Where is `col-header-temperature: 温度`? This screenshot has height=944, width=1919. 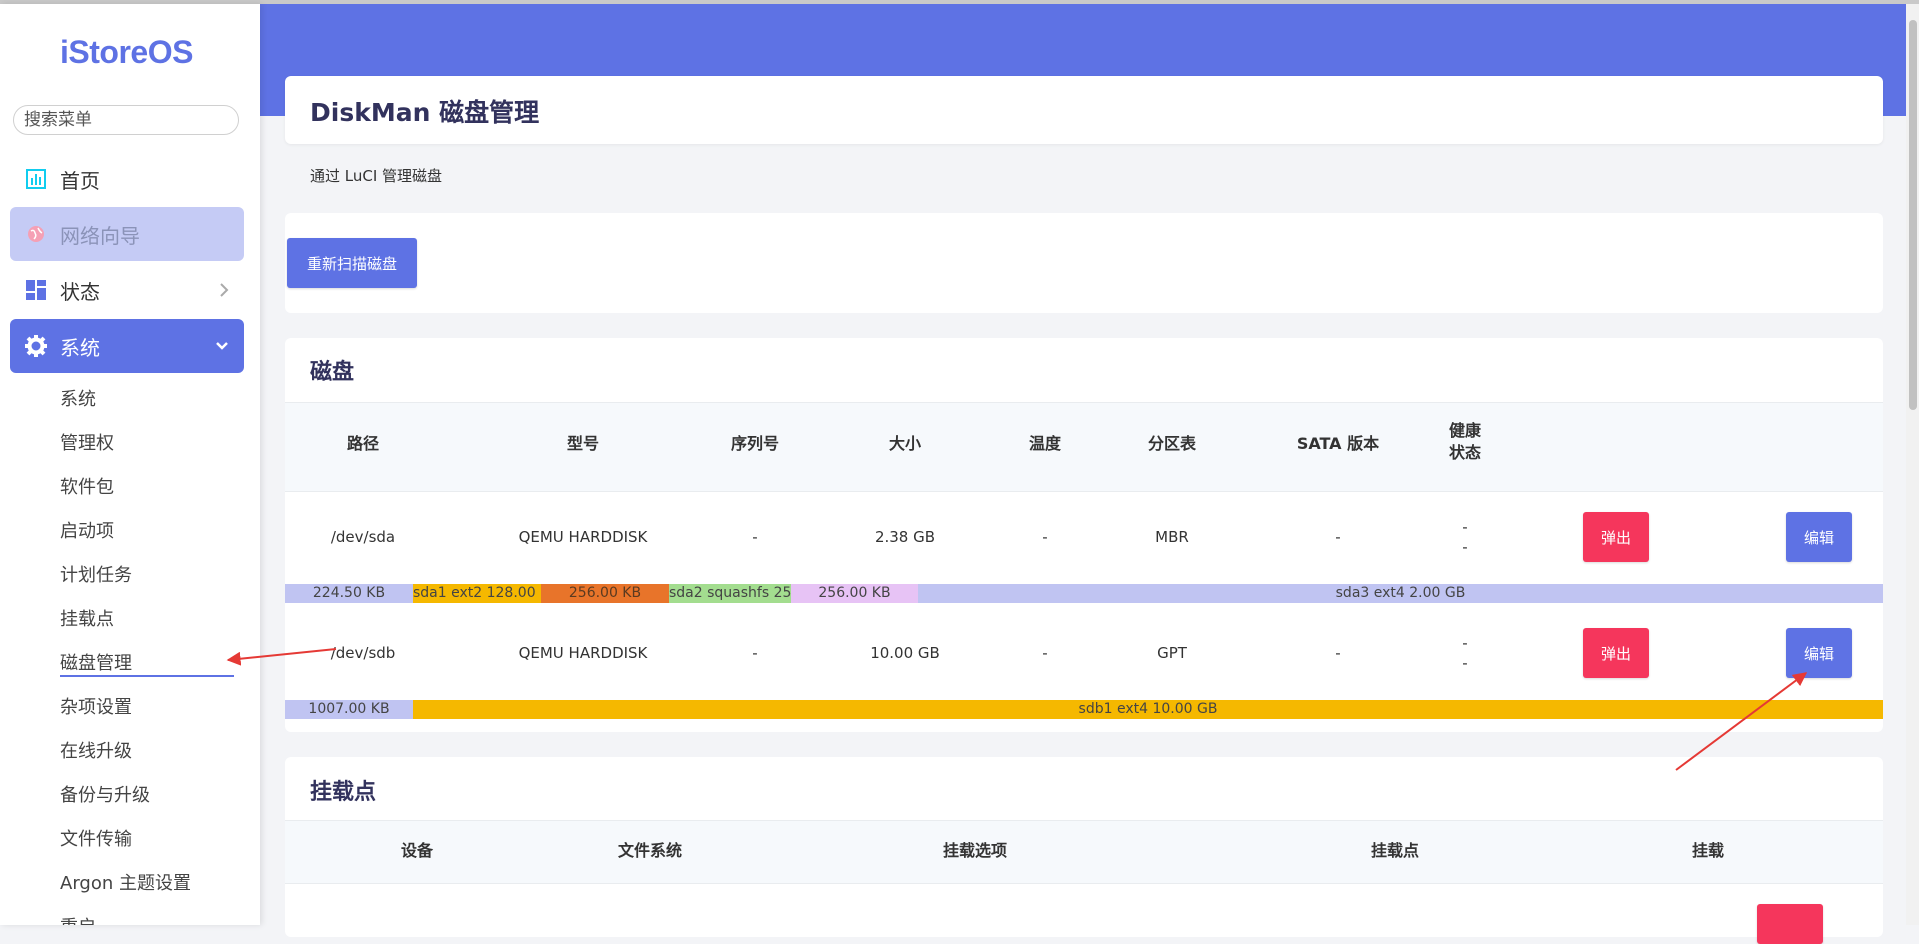
col-header-temperature: 温度 is located at coordinates (1044, 443).